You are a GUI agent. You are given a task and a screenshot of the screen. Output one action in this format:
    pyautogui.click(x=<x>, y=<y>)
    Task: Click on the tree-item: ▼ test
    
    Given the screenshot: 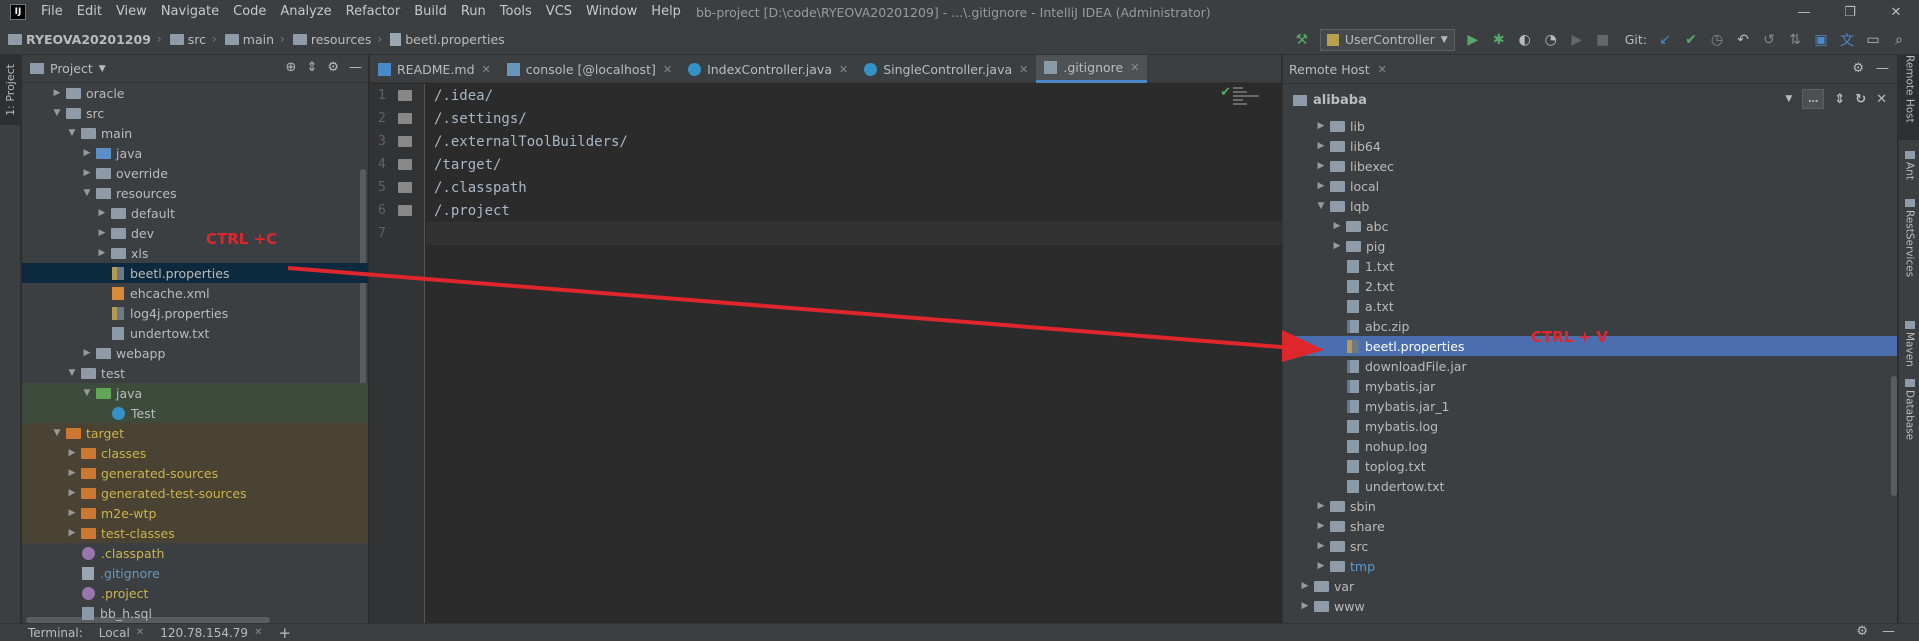 What is the action you would take?
    pyautogui.click(x=195, y=373)
    